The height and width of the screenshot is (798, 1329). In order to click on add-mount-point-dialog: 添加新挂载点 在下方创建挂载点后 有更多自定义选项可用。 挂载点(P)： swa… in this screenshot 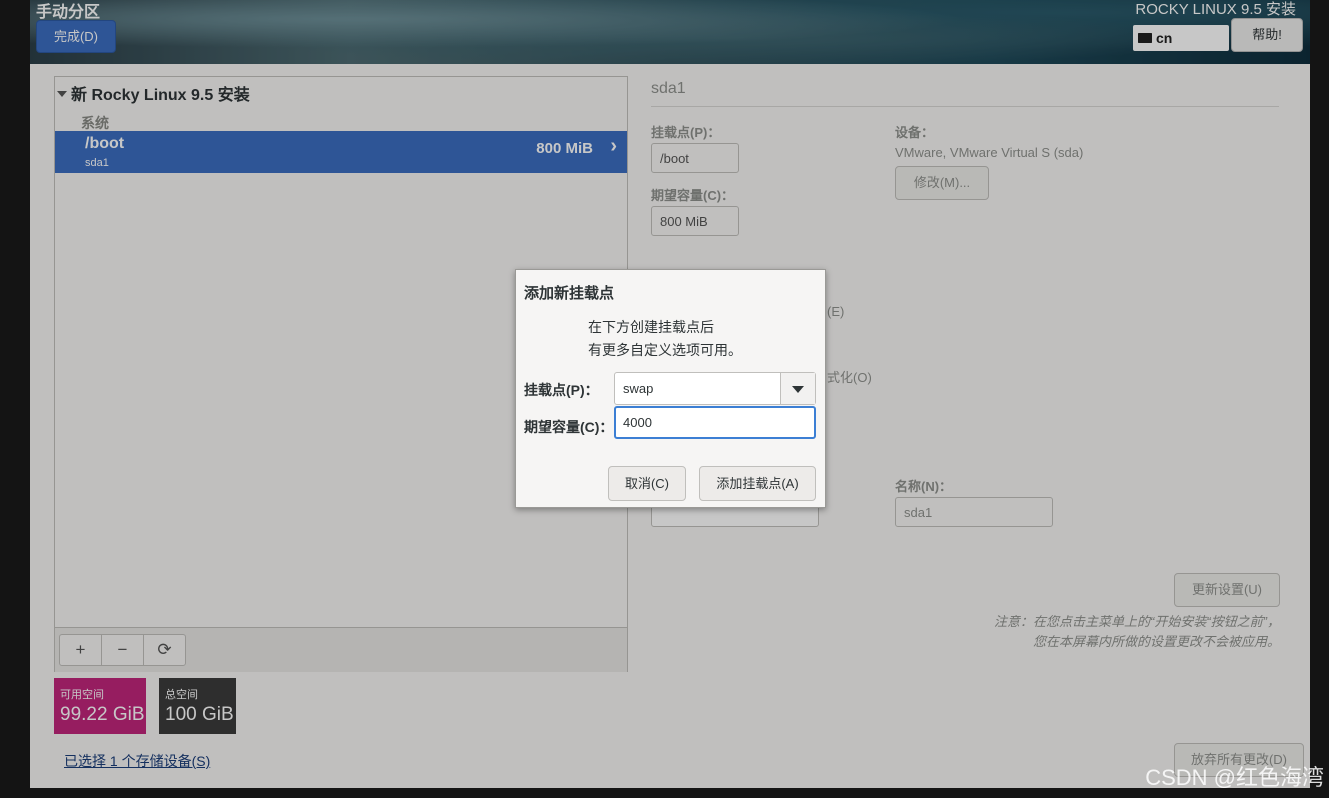, I will do `click(670, 388)`.